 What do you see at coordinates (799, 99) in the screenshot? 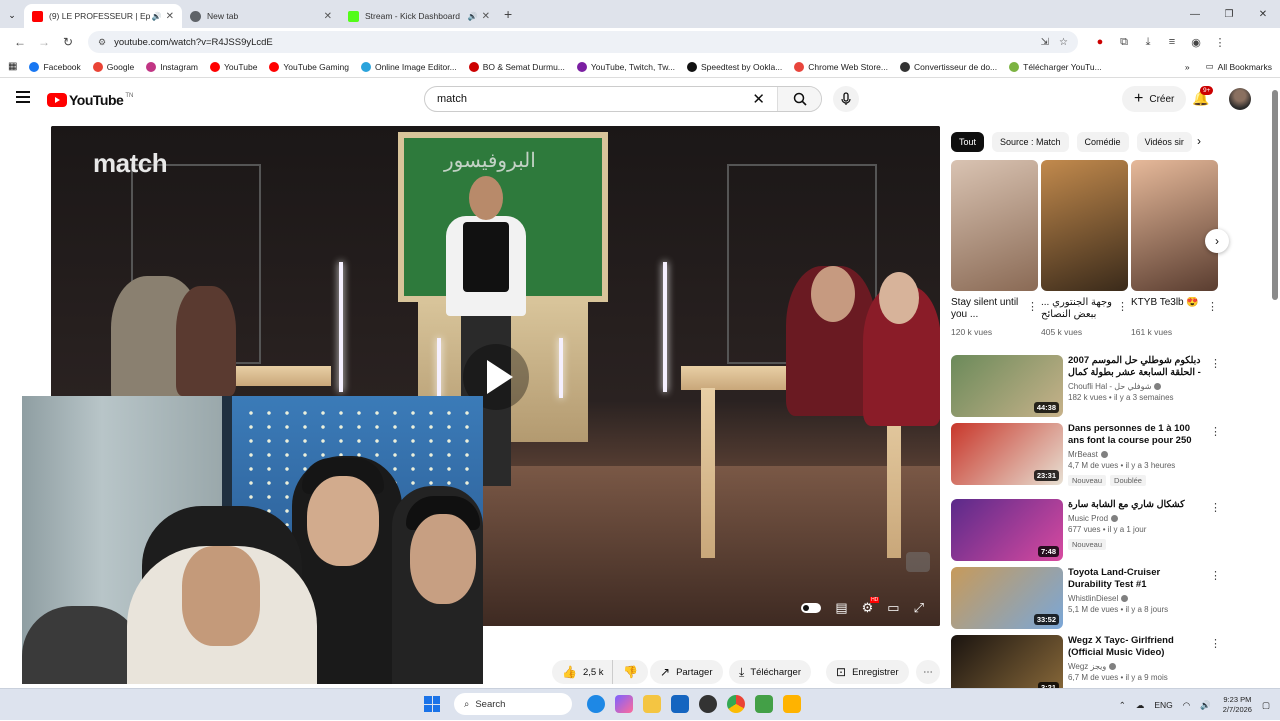
I see `search-button` at bounding box center [799, 99].